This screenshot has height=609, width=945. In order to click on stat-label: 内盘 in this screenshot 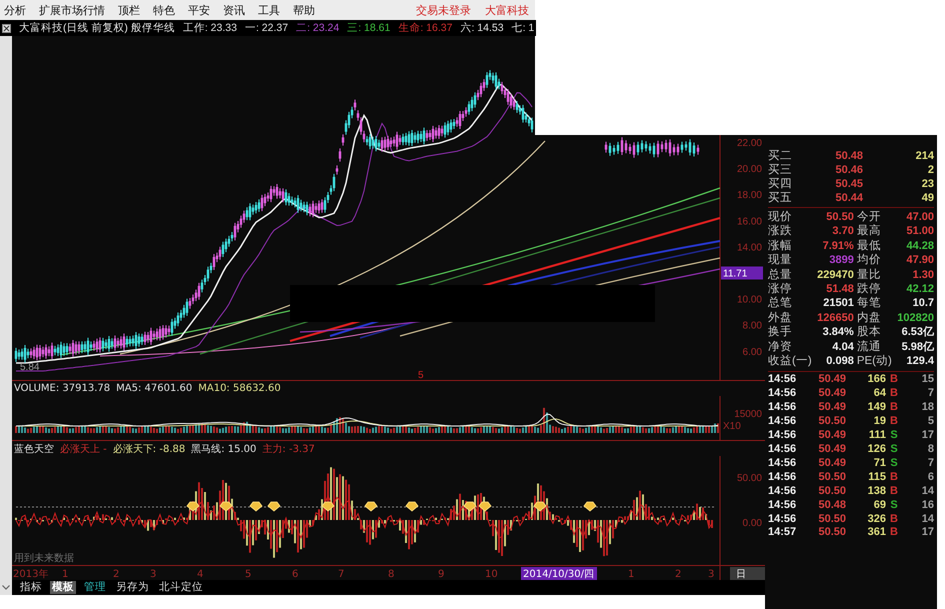, I will do `click(869, 318)`.